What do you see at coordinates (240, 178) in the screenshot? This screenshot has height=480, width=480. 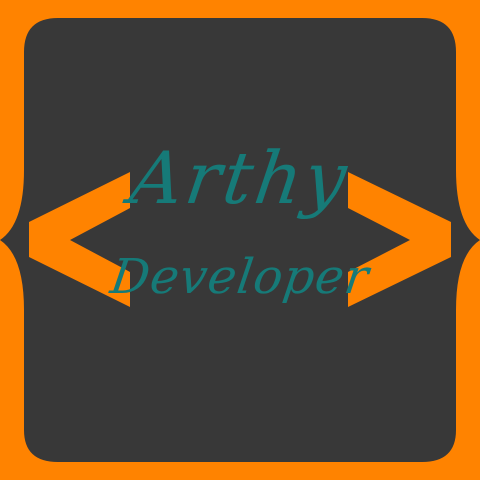 I see `logo-name: Arthy` at bounding box center [240, 178].